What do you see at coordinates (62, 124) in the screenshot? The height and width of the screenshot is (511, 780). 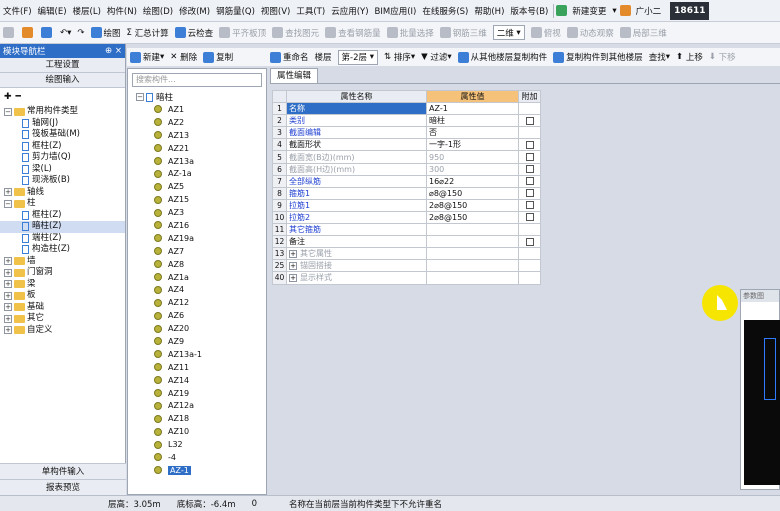 I see `tree-item-axis-grid: 轴网(J)` at bounding box center [62, 124].